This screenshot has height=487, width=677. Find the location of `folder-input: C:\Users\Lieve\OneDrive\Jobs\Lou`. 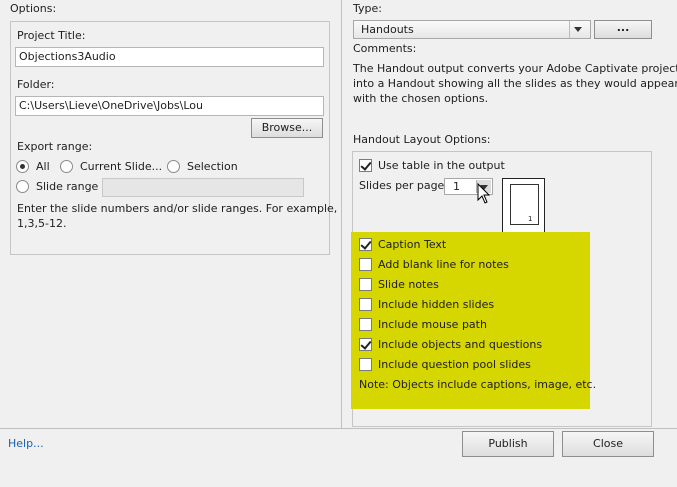

folder-input: C:\Users\Lieve\OneDrive\Jobs\Lou is located at coordinates (169, 106).